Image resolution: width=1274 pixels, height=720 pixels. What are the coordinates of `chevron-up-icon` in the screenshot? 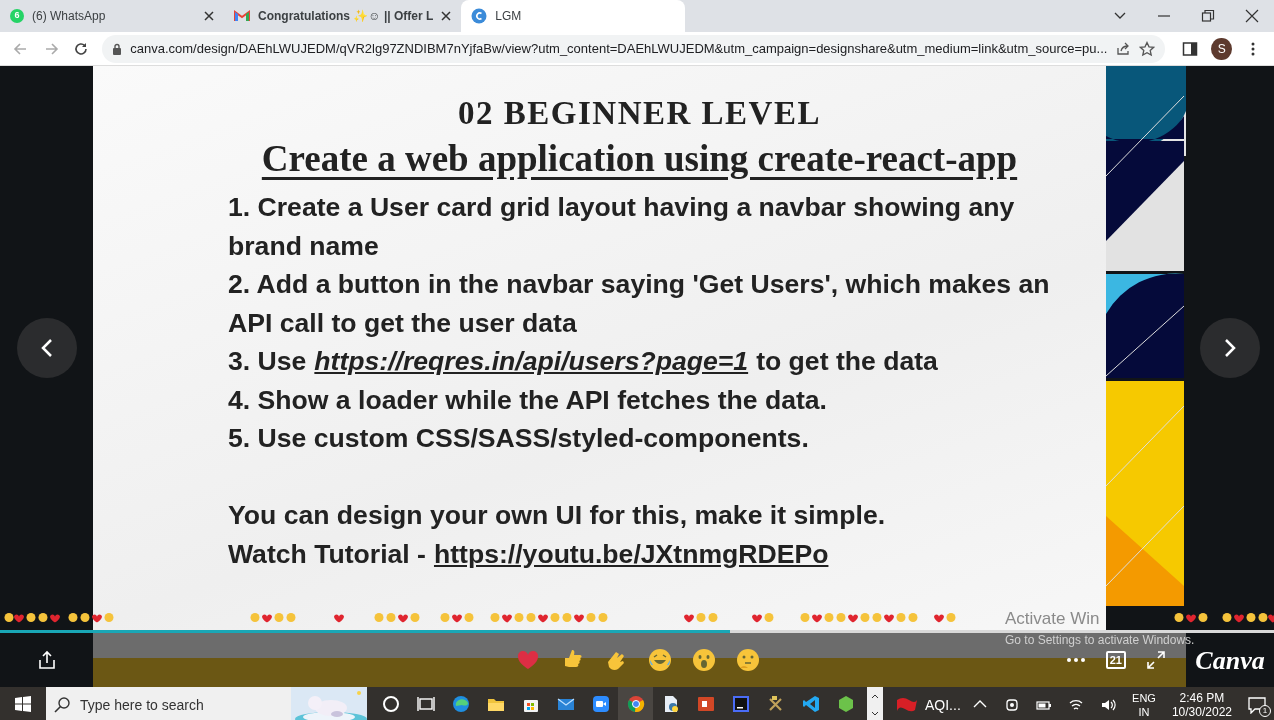 It's located at (875, 696).